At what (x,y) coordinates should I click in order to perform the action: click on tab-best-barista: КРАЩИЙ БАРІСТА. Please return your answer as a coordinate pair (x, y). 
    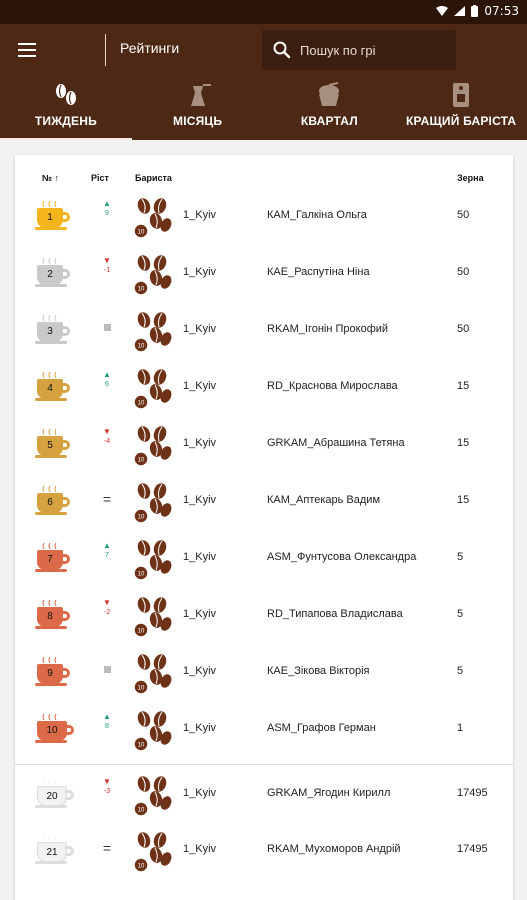
    Looking at the image, I should click on (461, 108).